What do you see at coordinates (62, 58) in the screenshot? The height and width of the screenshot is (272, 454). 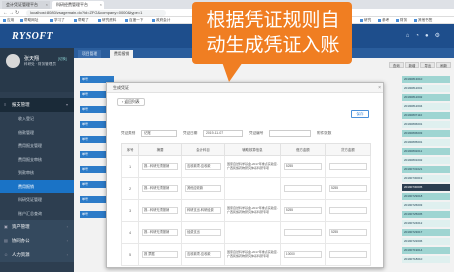 I see `switch-user-link: [切换]` at bounding box center [62, 58].